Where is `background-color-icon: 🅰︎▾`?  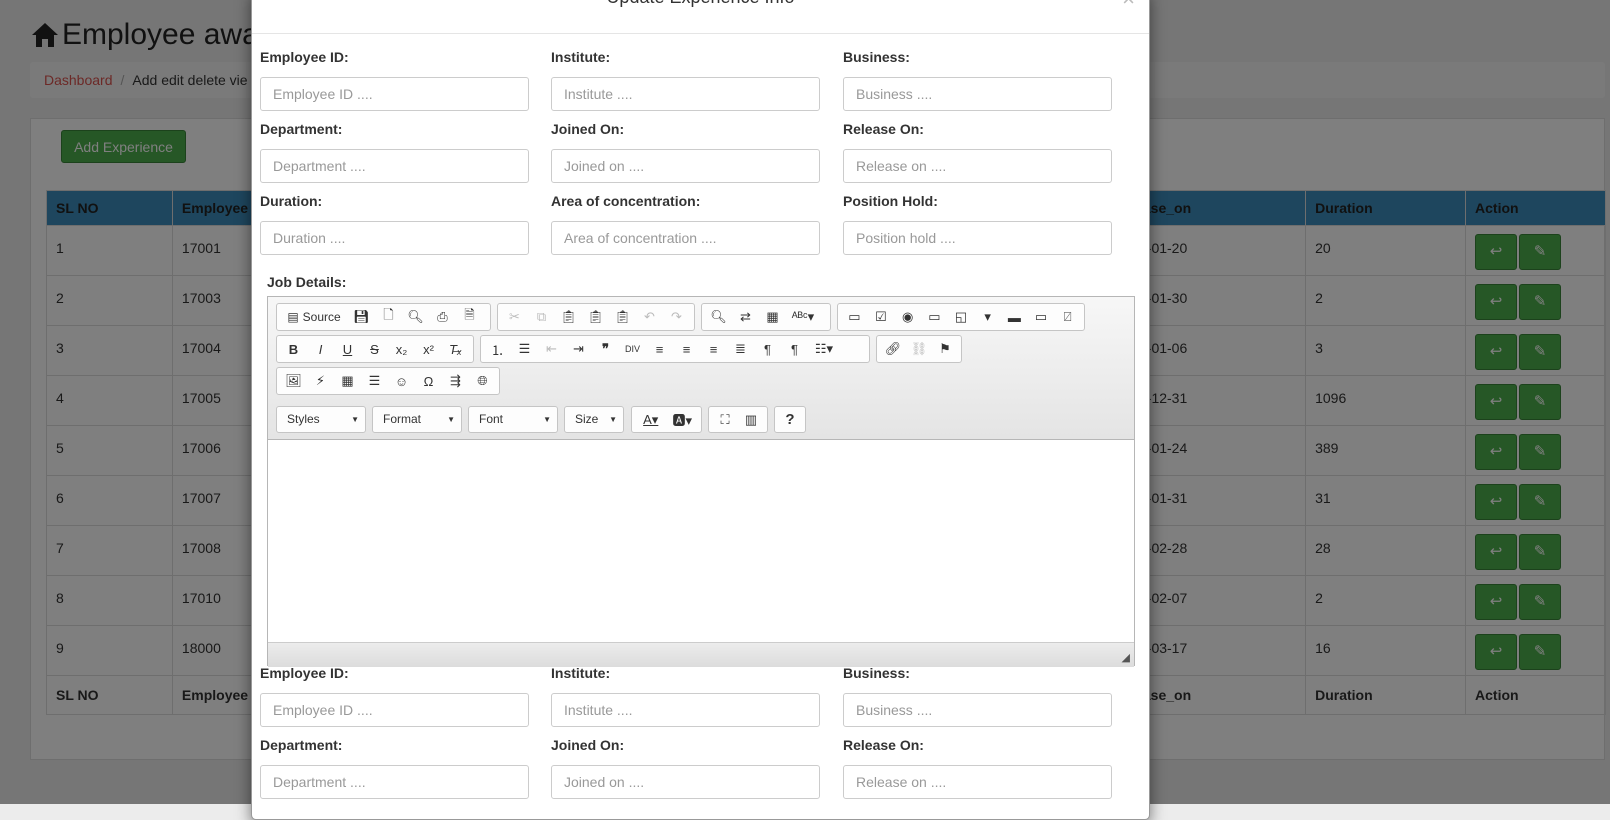 background-color-icon: 🅰︎▾ is located at coordinates (683, 420).